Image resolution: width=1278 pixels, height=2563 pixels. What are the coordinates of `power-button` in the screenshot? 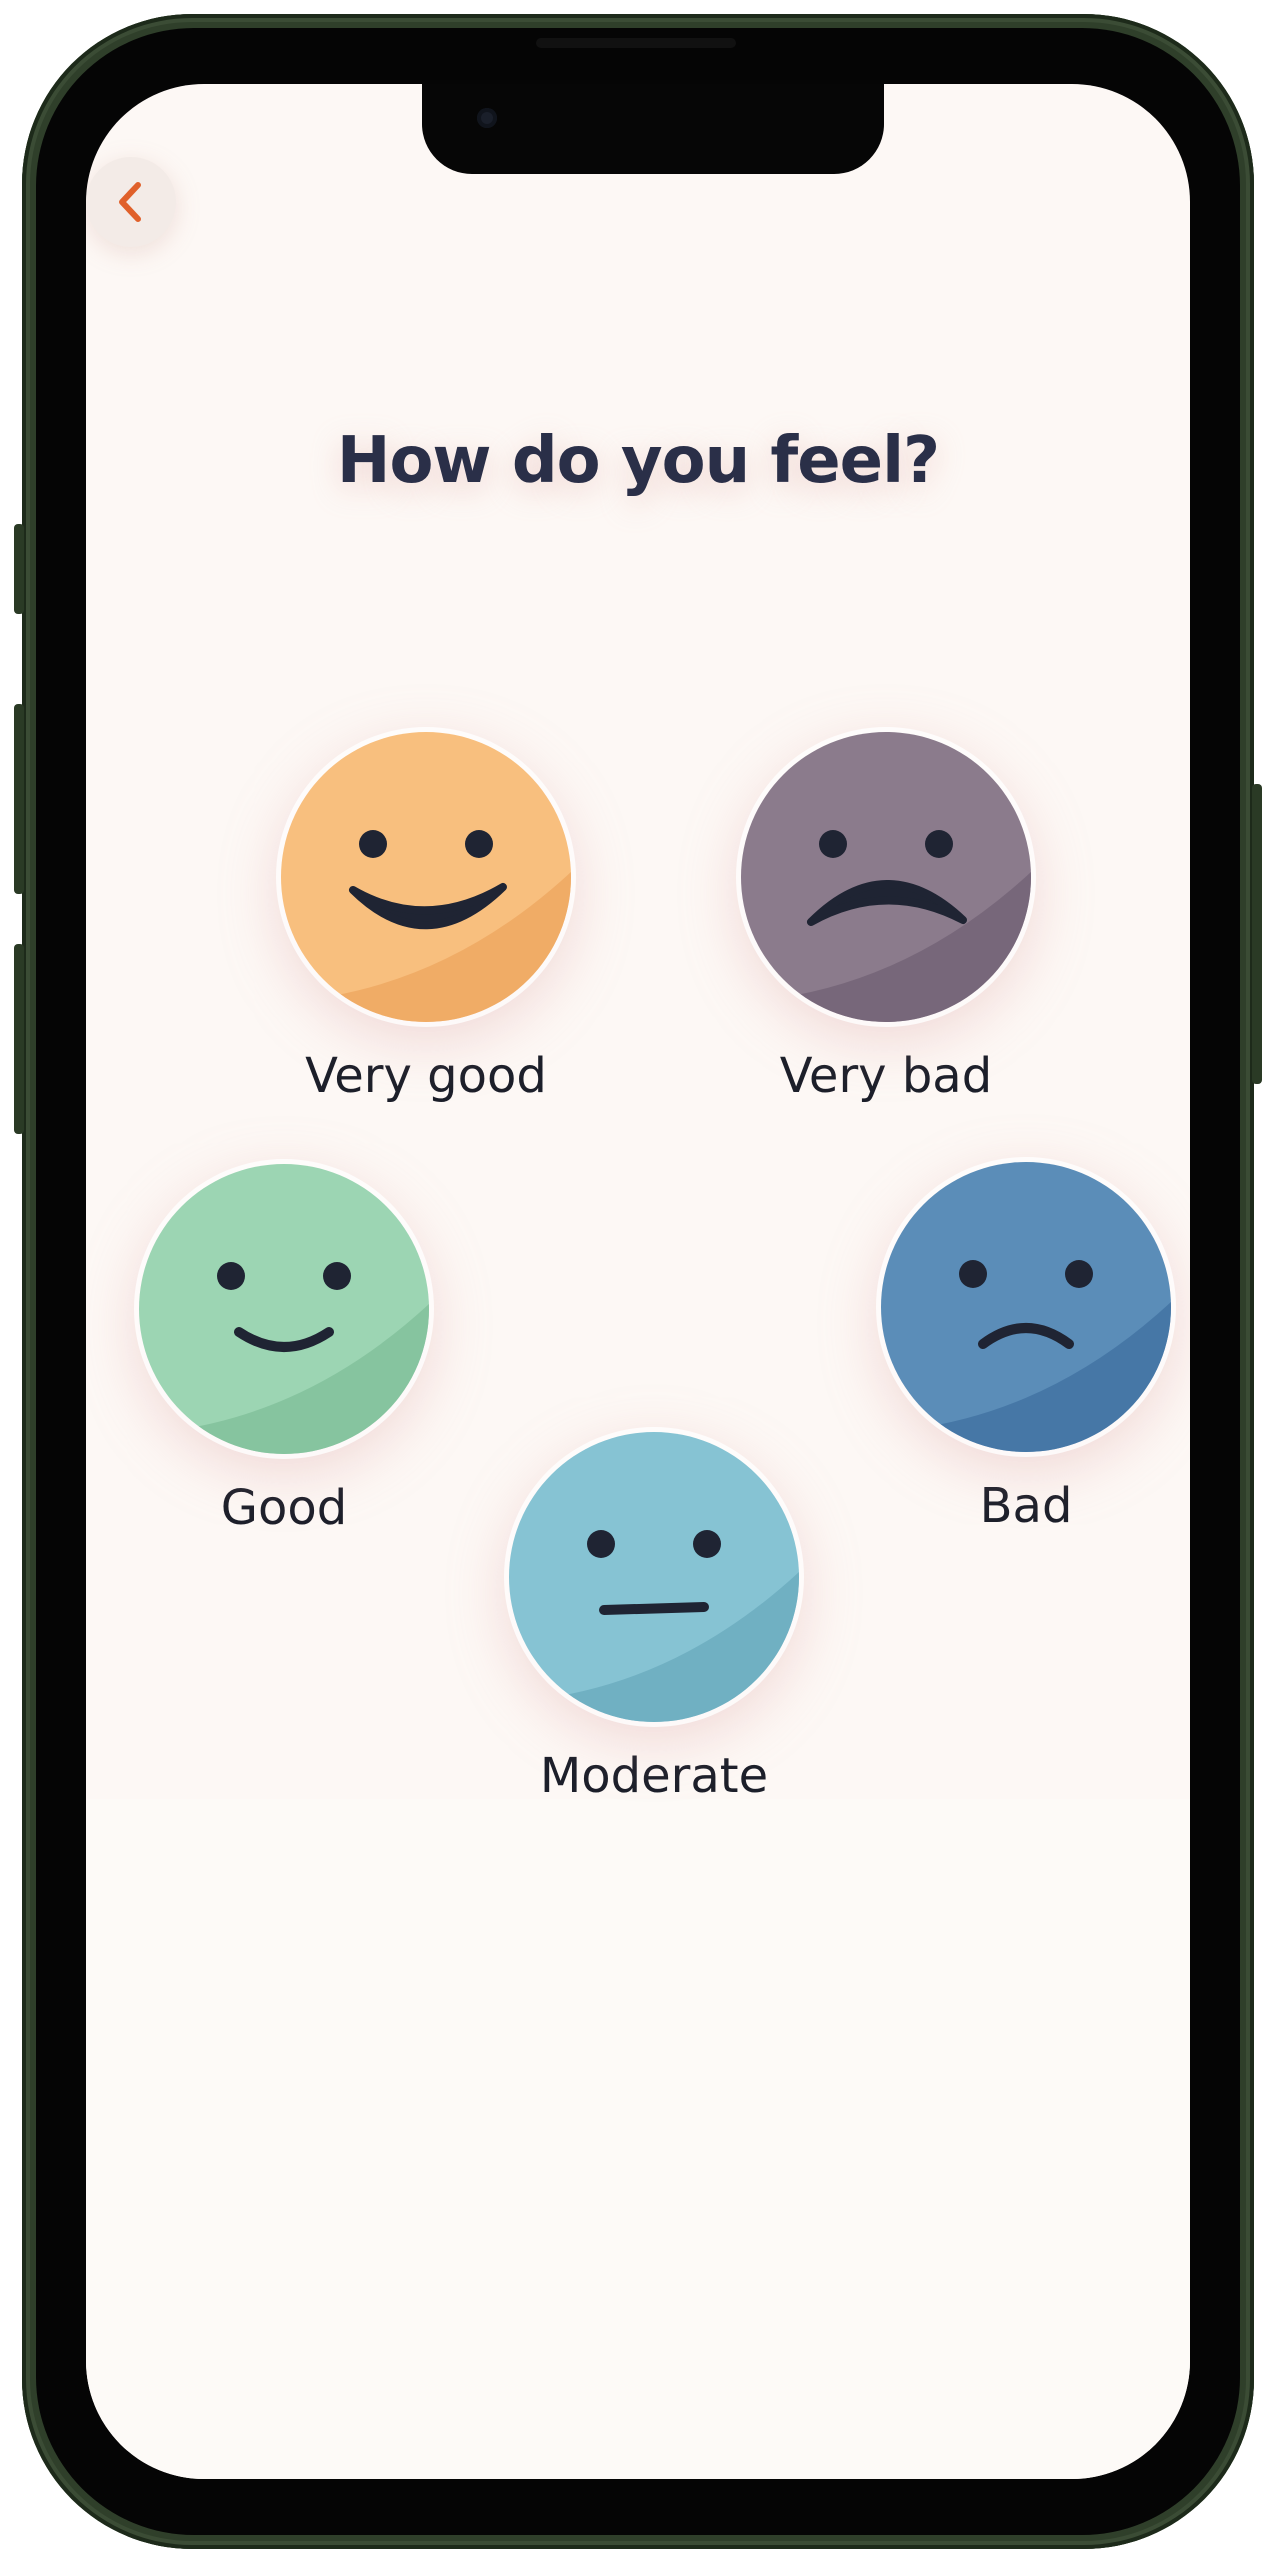 It's located at (1257, 934).